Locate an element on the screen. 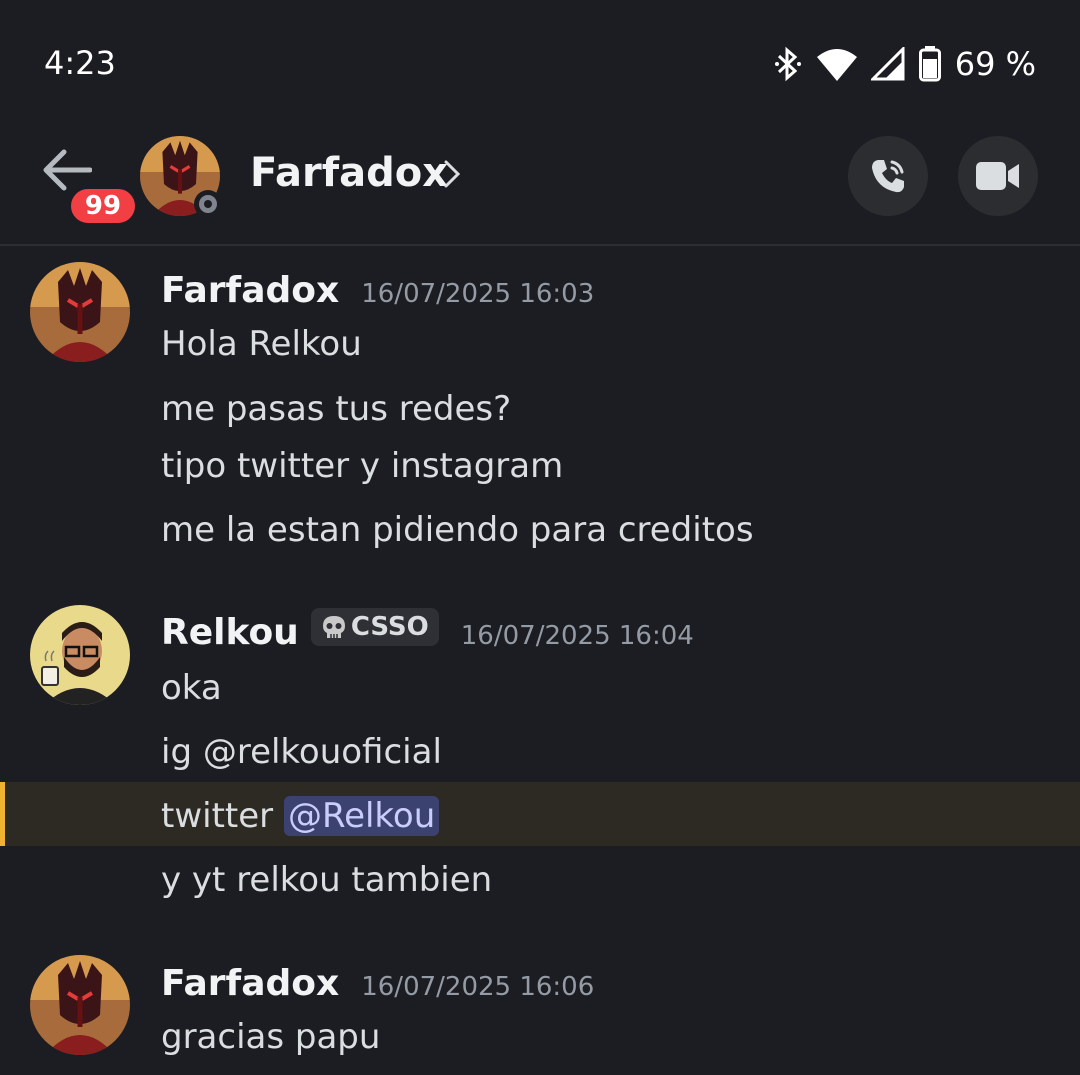 The image size is (1080, 1075). clan-tag: CSSO is located at coordinates (374, 627).